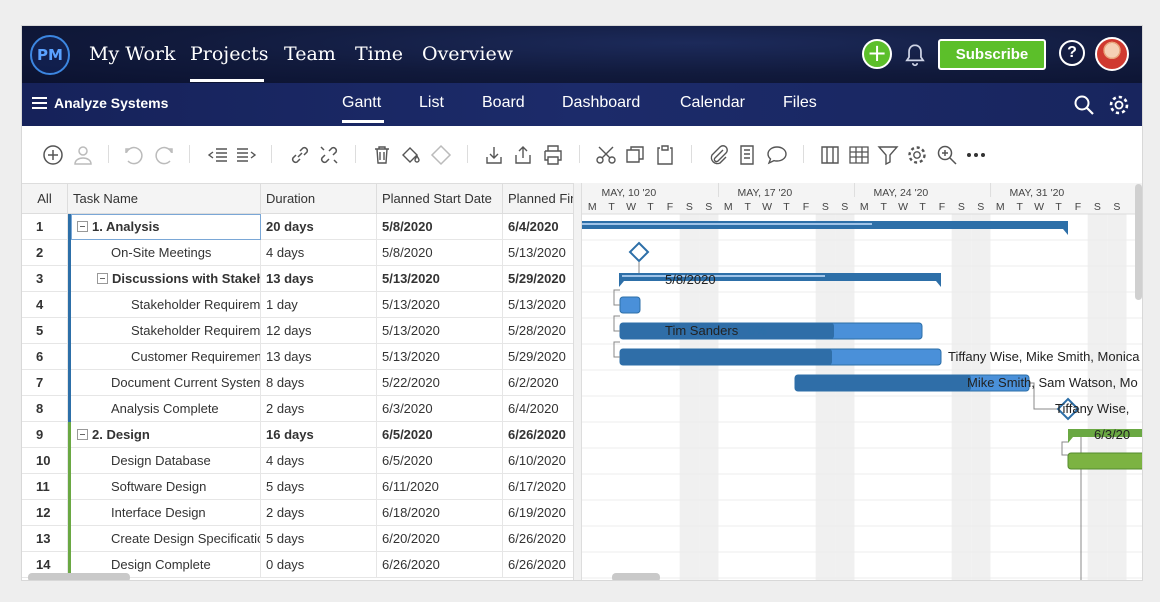  Describe the element at coordinates (39, 103) in the screenshot. I see `hamburger-menu-icon` at that location.